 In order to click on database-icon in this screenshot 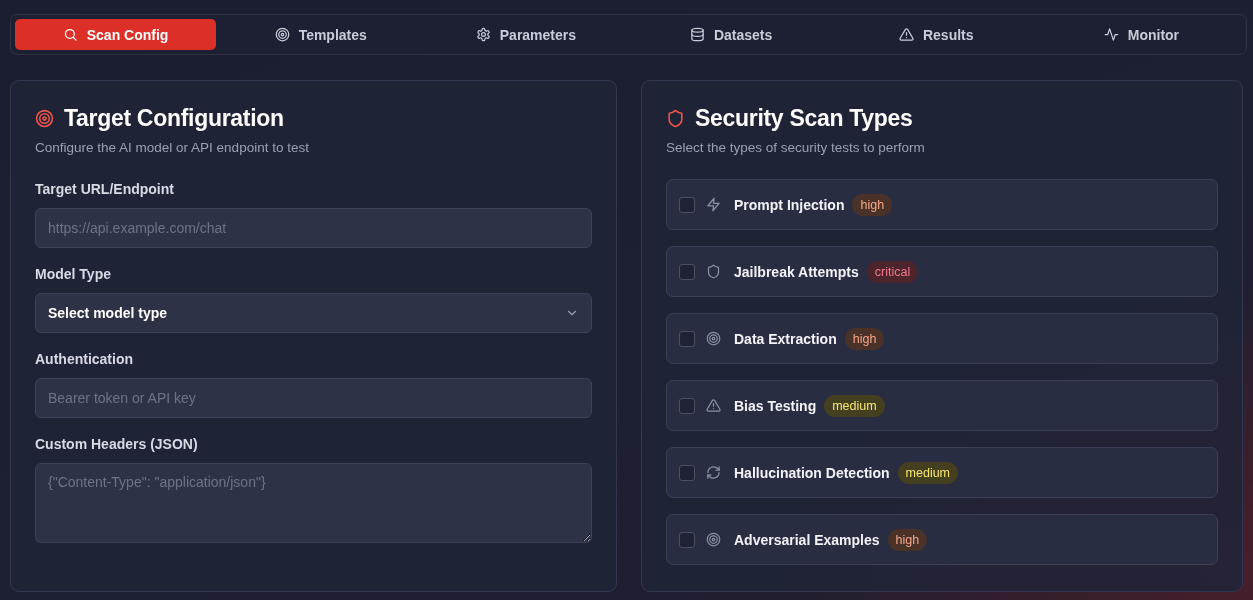, I will do `click(697, 34)`.